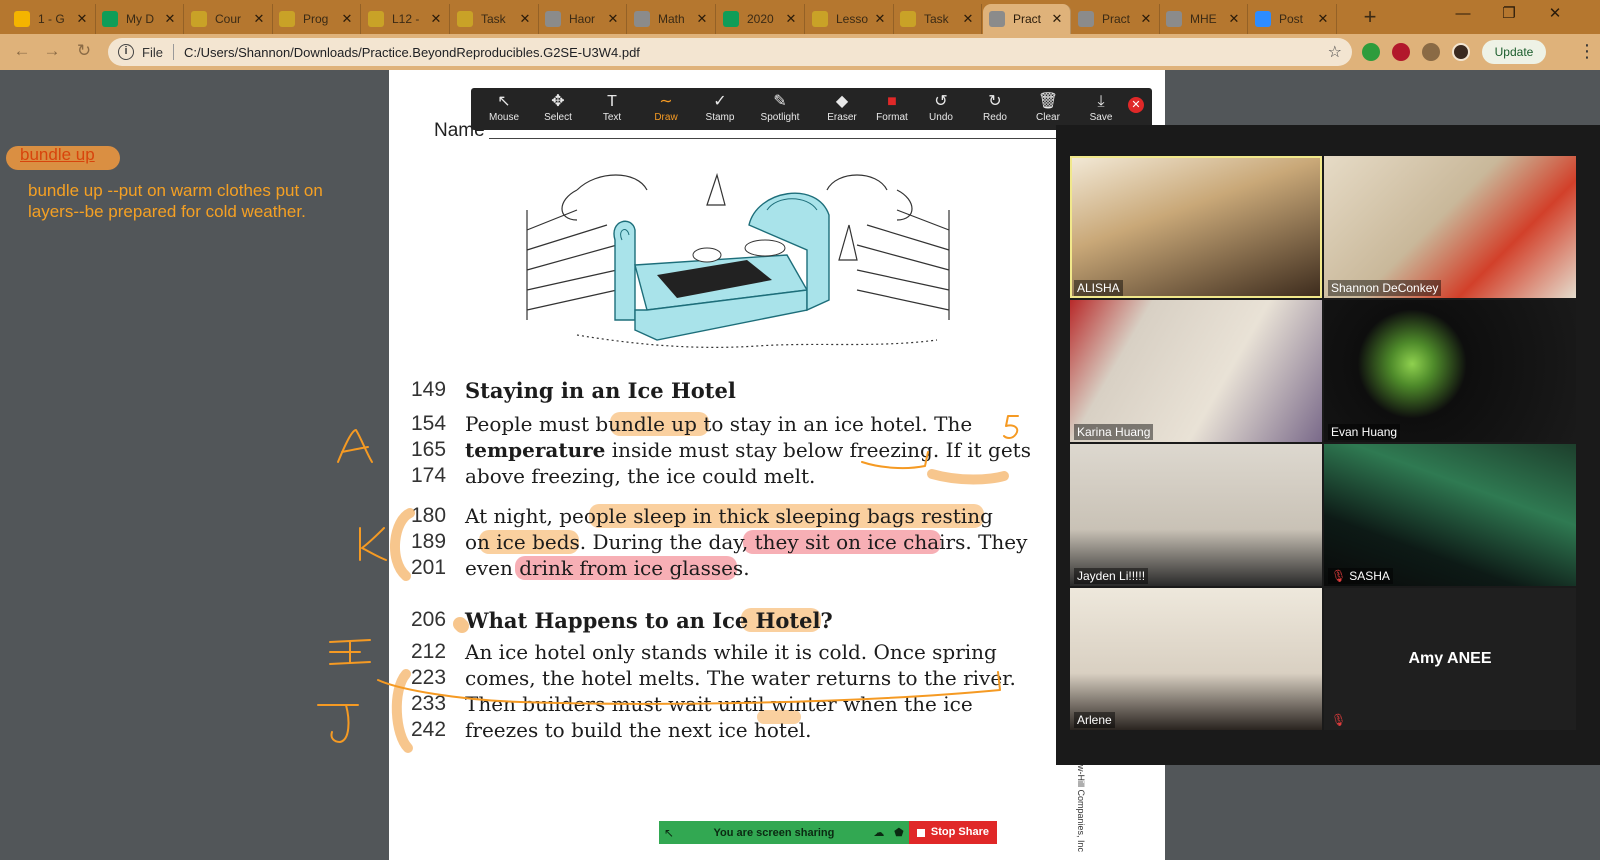  Describe the element at coordinates (84, 52) in the screenshot. I see `reload-icon: ↻` at that location.